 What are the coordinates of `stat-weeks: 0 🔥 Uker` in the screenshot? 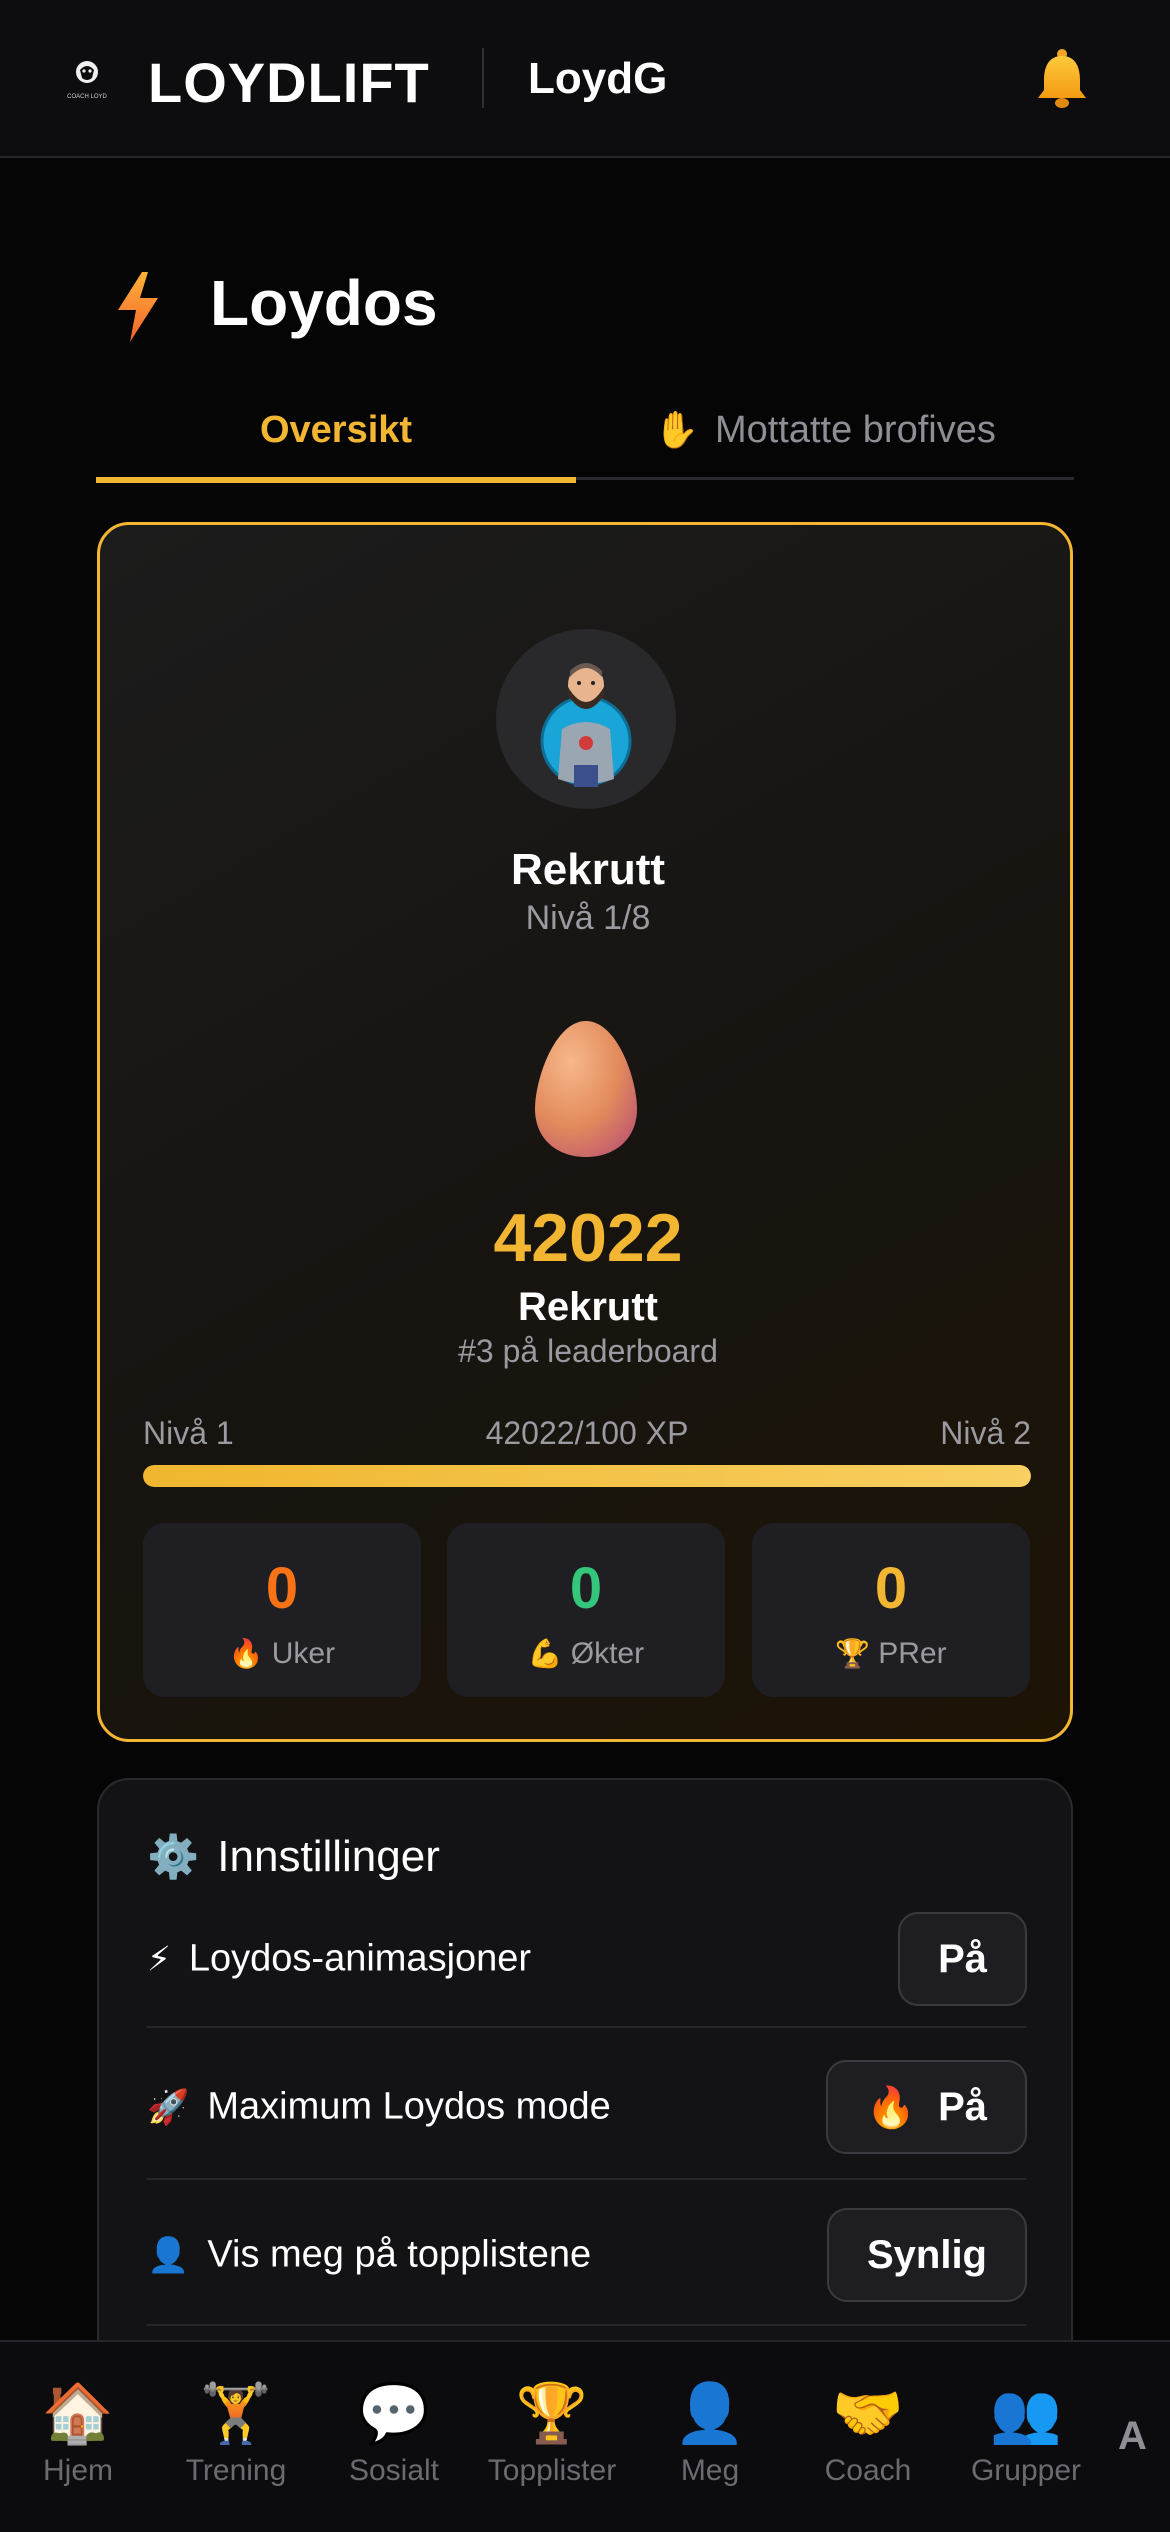 It's located at (282, 1610).